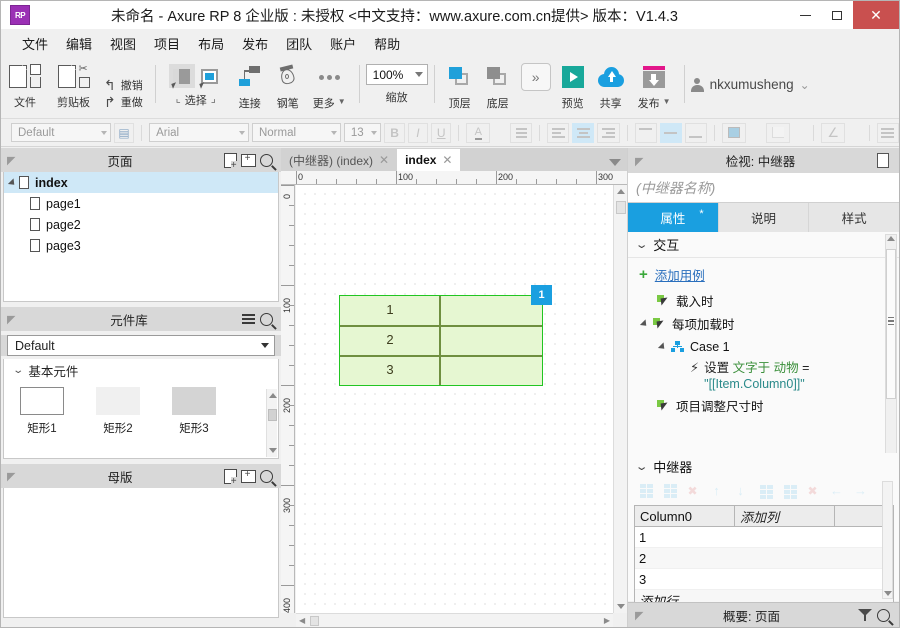 This screenshot has width=900, height=628. I want to click on fill-chevron-down-icon, so click(756, 133).